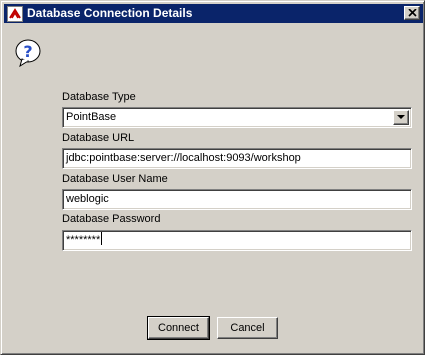 This screenshot has height=355, width=425. What do you see at coordinates (83, 240) in the screenshot?
I see `db-password-value: ********` at bounding box center [83, 240].